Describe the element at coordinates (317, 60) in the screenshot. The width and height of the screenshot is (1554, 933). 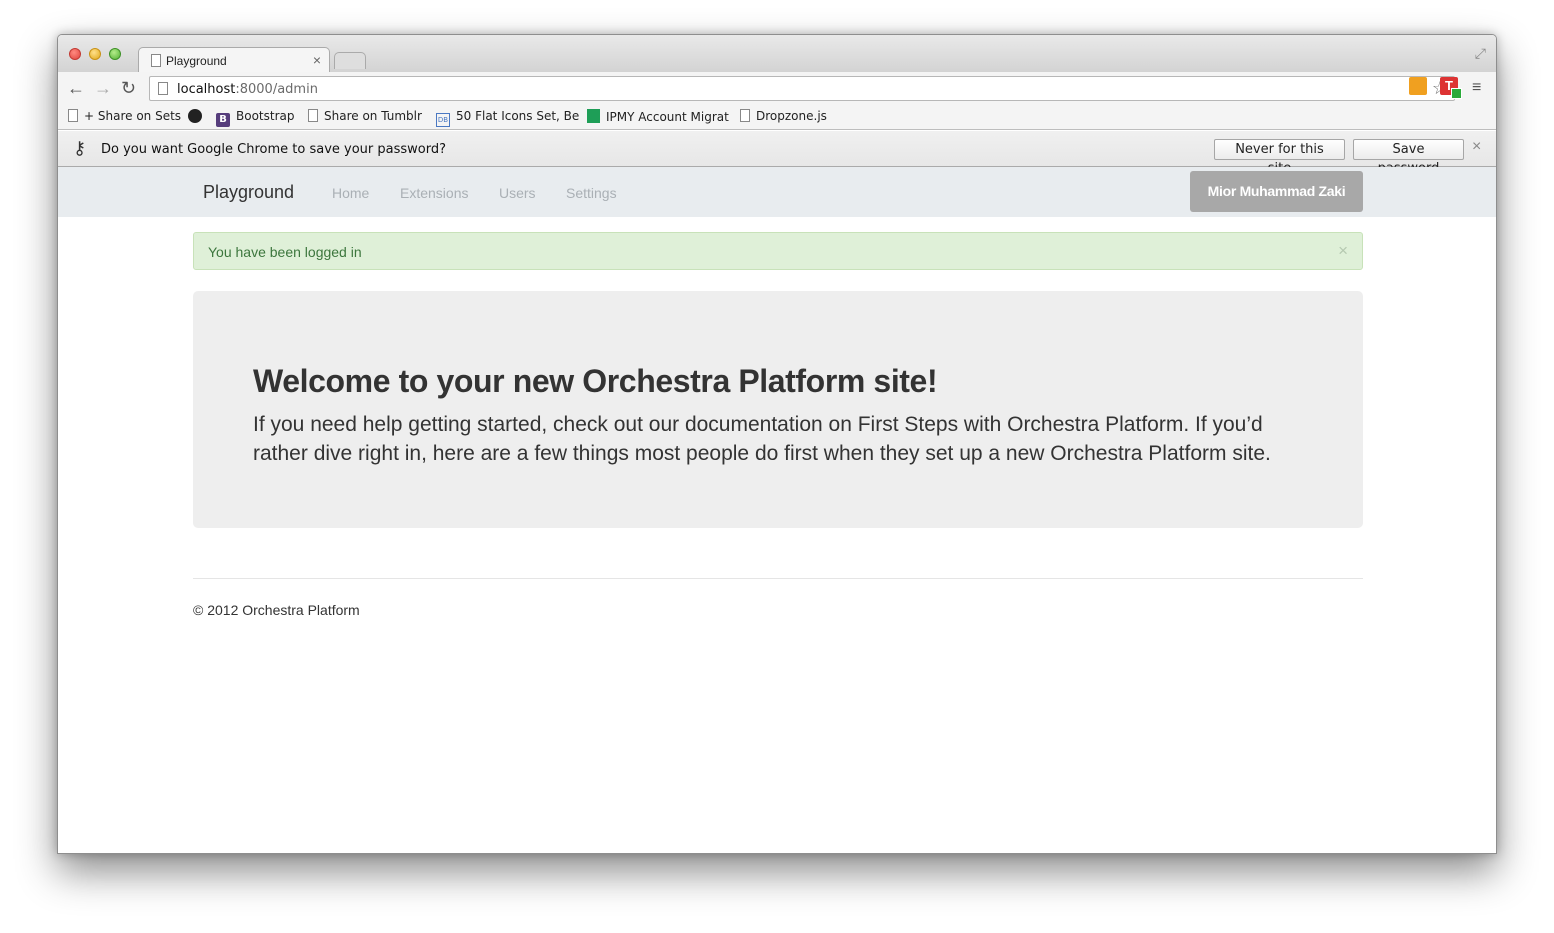
I see `tab-close-icon: ×` at that location.